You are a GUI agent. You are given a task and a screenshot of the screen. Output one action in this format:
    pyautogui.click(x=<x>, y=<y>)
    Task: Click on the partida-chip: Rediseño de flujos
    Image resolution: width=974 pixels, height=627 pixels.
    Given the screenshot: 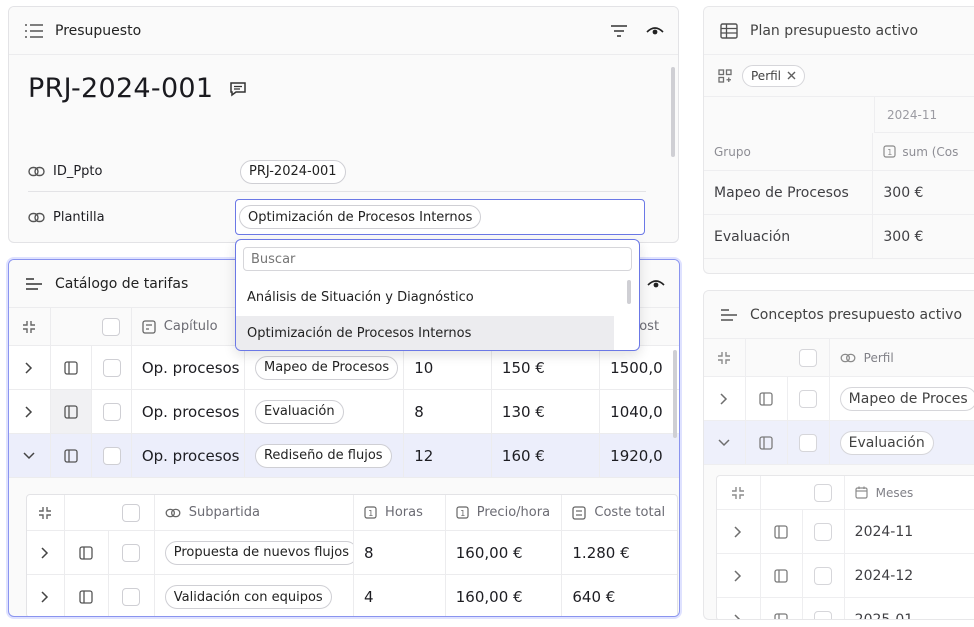 What is the action you would take?
    pyautogui.click(x=323, y=455)
    